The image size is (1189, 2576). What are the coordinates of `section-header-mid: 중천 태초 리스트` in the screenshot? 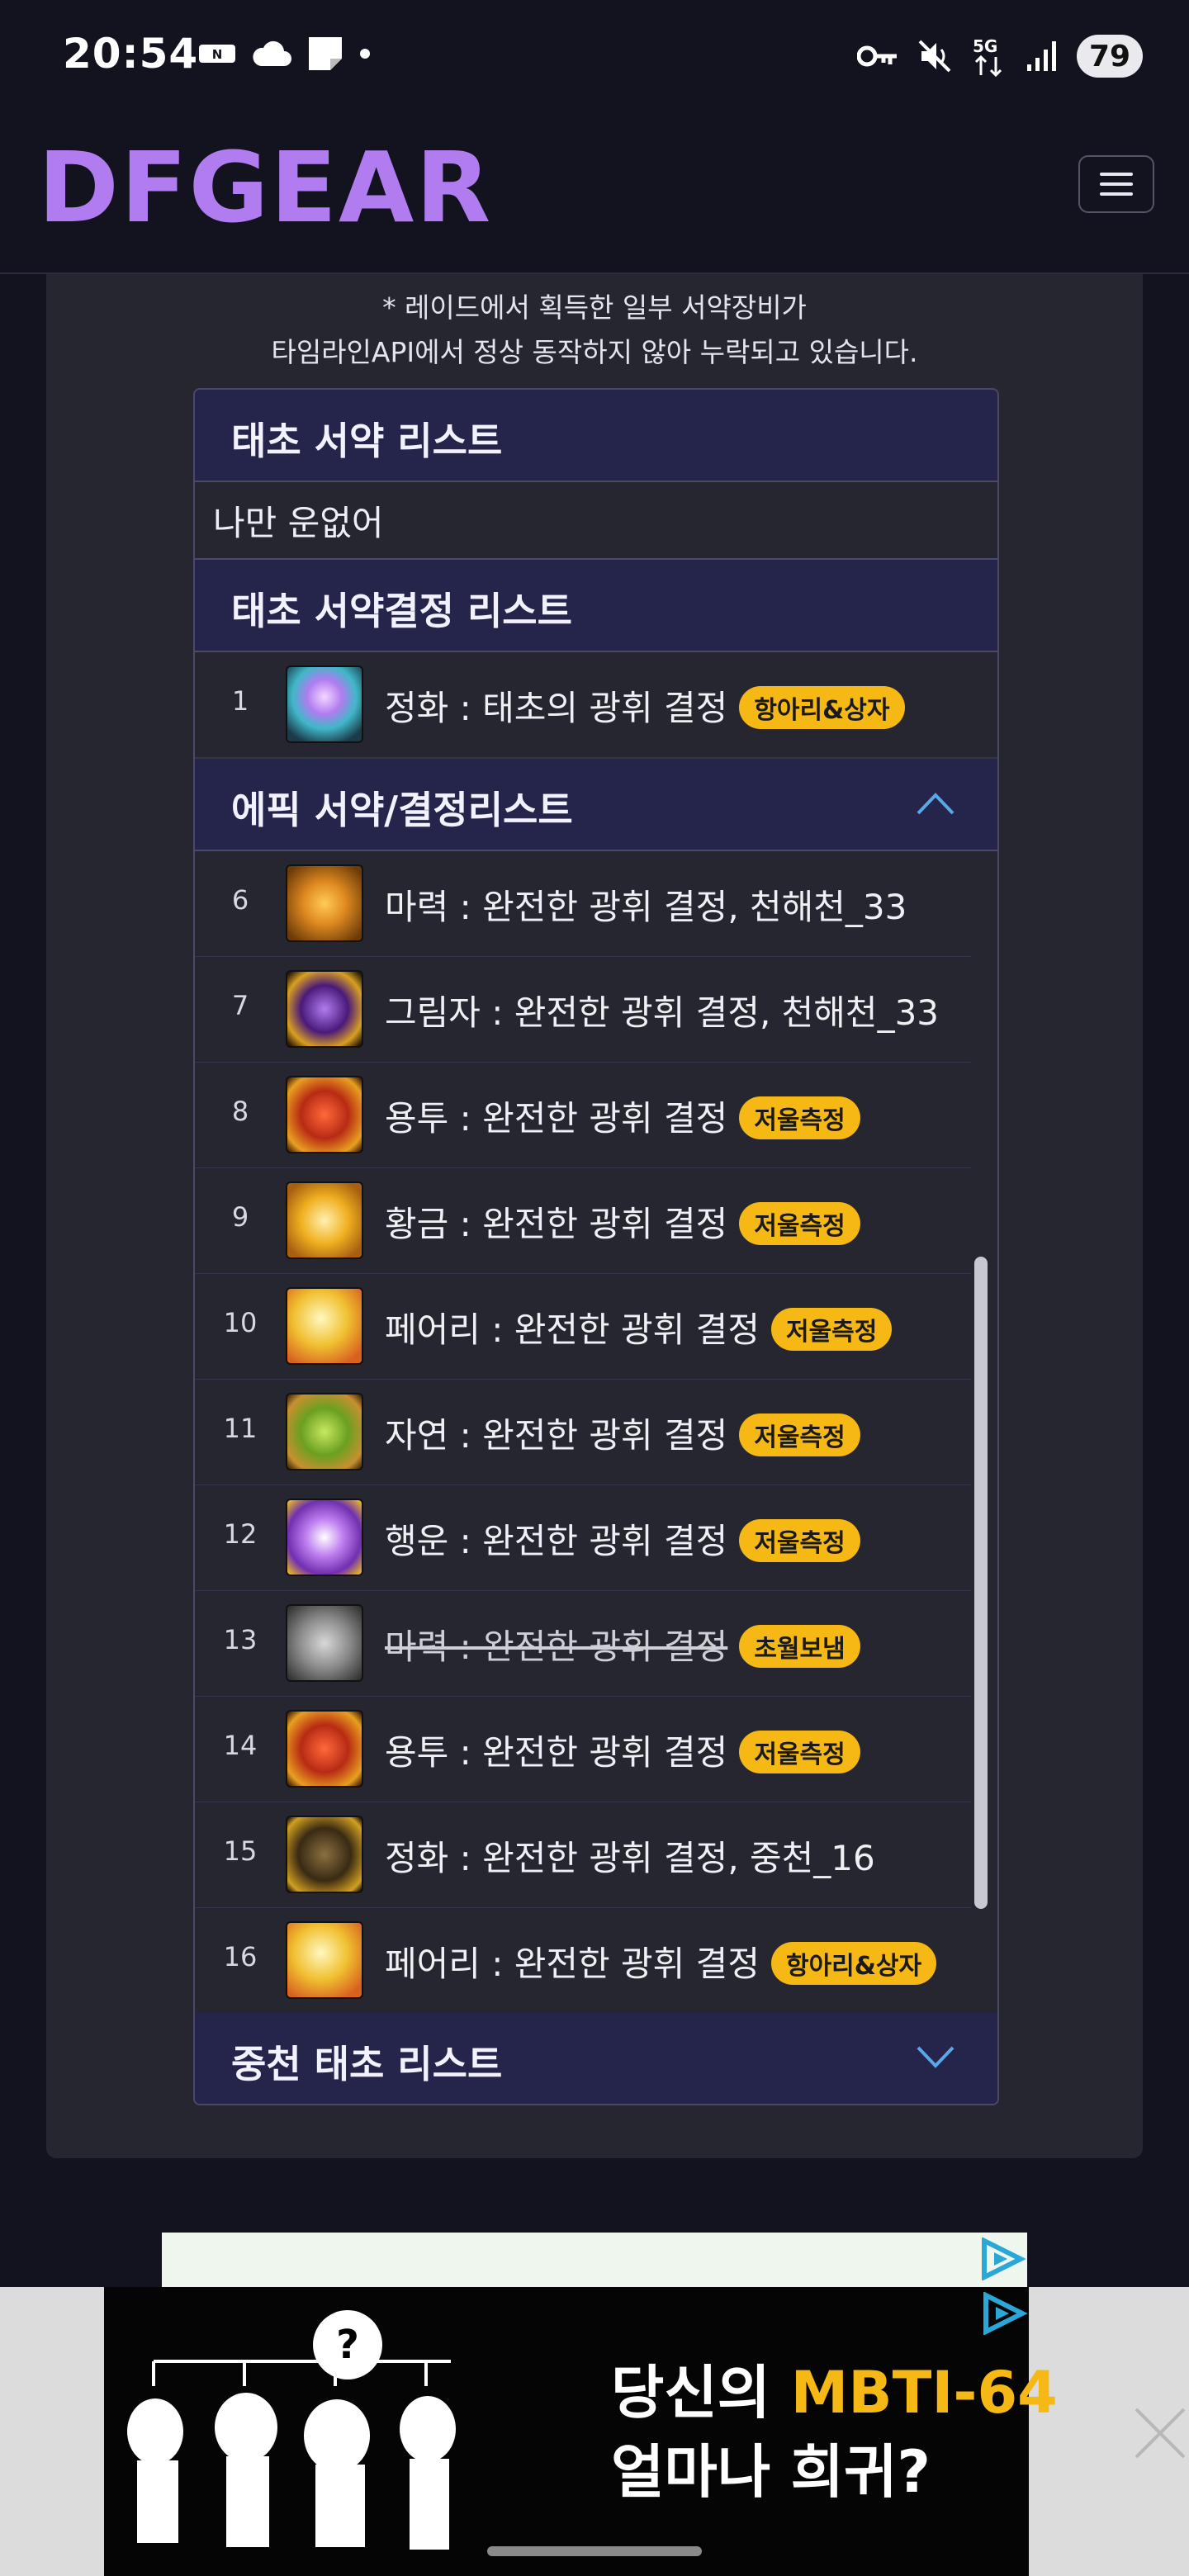 It's located at (596, 2058).